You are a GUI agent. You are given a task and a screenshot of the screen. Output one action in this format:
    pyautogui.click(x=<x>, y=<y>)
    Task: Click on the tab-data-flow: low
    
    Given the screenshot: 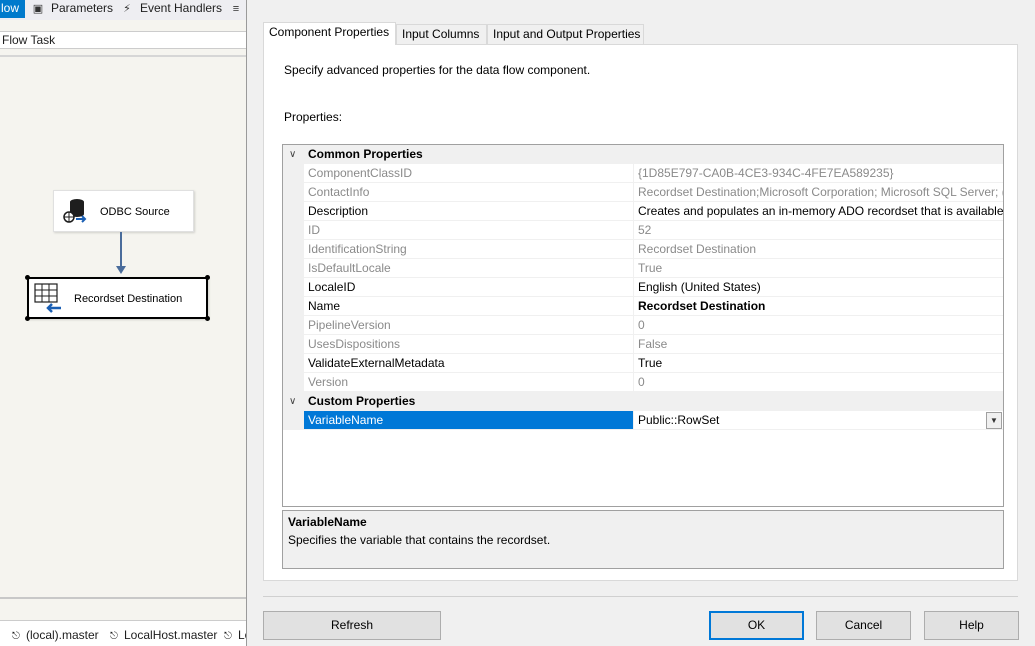 What is the action you would take?
    pyautogui.click(x=12, y=9)
    